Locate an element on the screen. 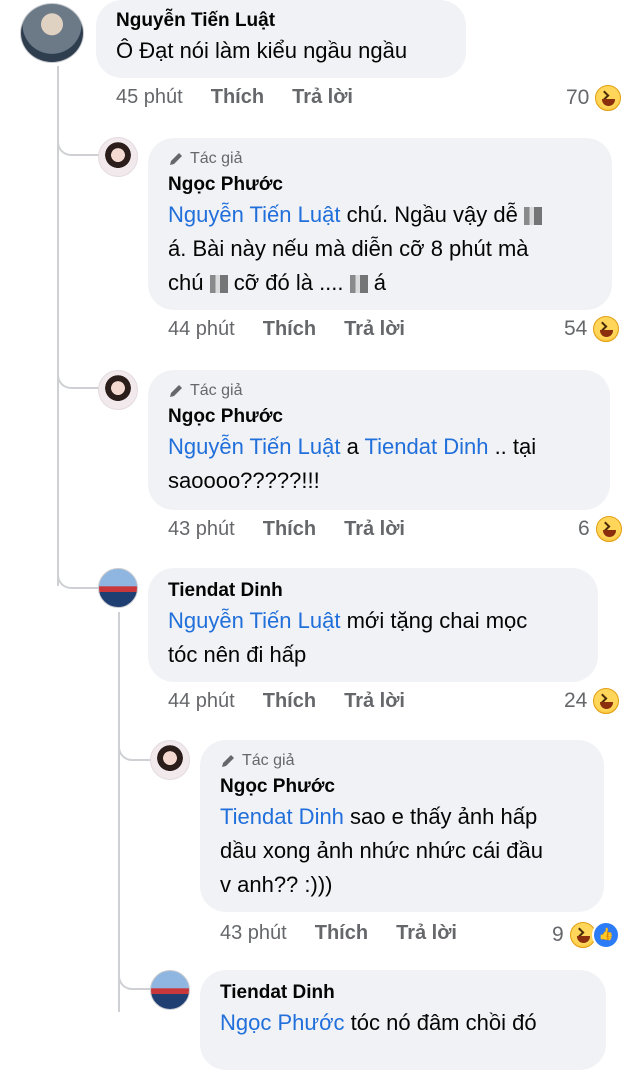 Image resolution: width=640 pixels, height=1070 pixels. thread-line is located at coordinates (119, 812).